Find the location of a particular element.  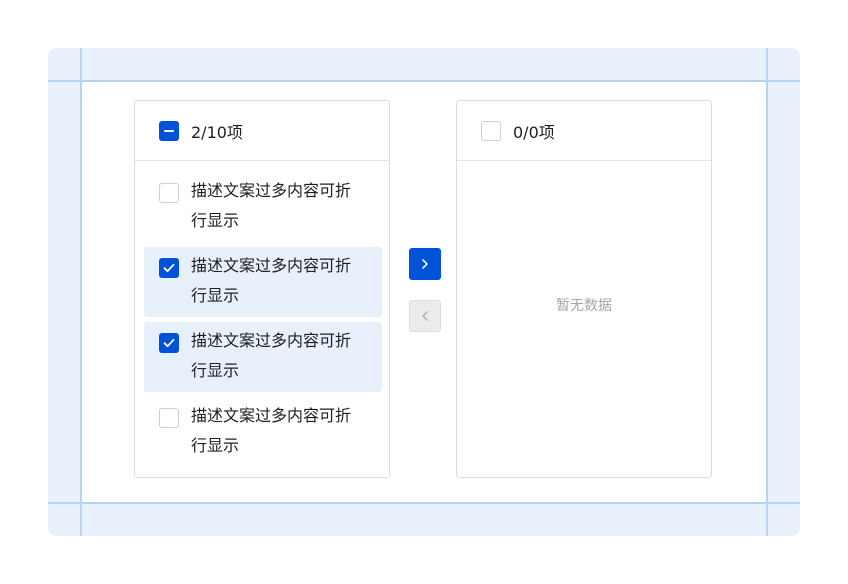

empty-state-text: 暂无数据 is located at coordinates (584, 306).